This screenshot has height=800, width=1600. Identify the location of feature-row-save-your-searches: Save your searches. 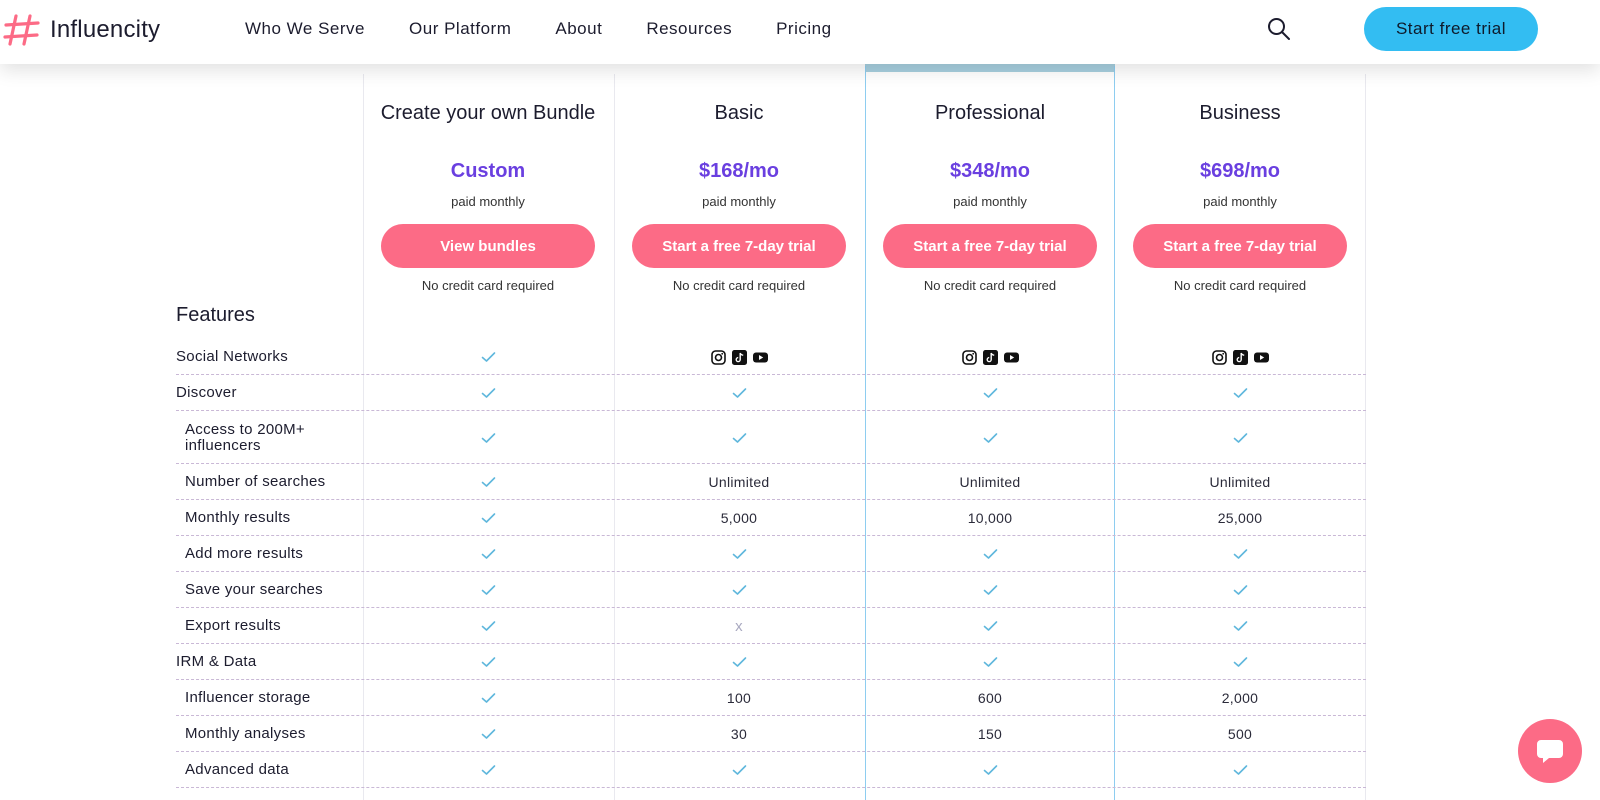
(771, 590).